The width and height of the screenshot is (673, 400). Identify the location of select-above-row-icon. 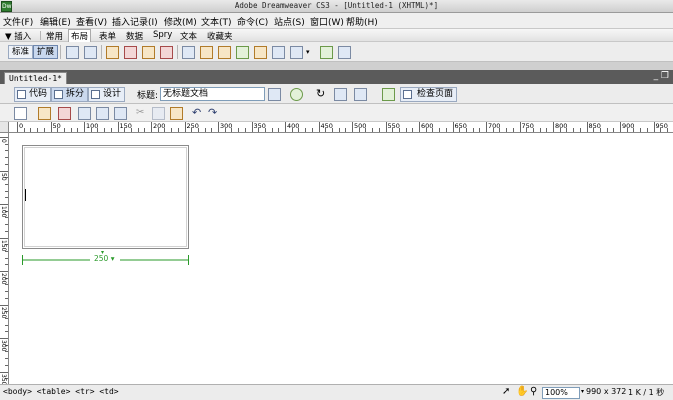
(112, 52).